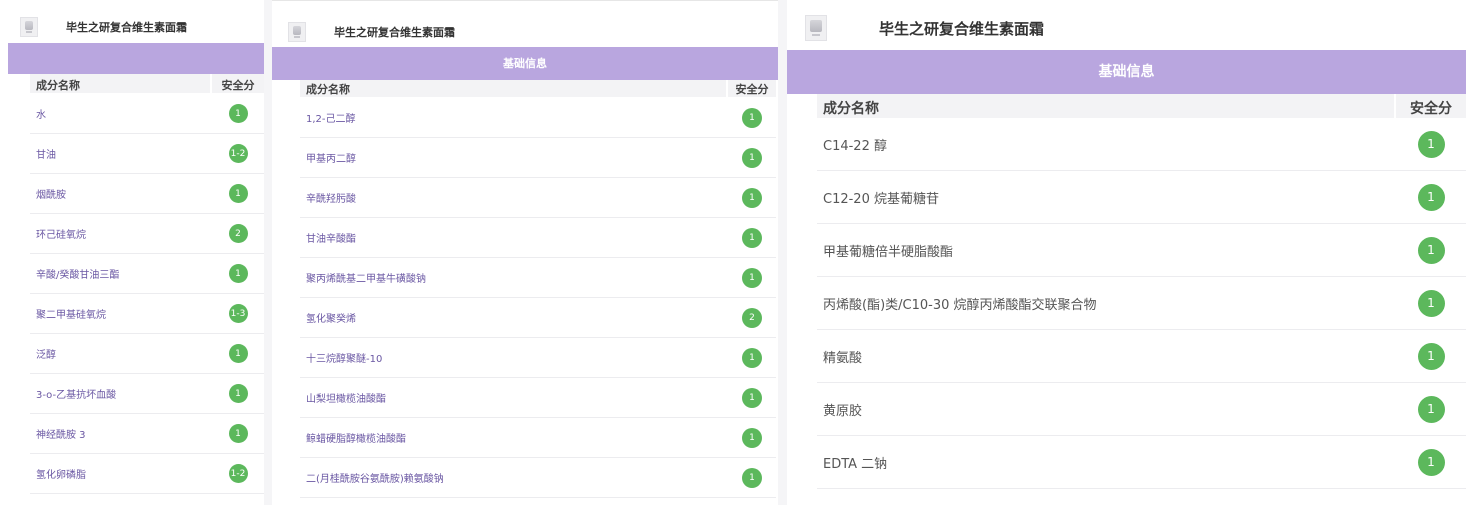 The width and height of the screenshot is (1475, 506). What do you see at coordinates (41, 115) in the screenshot?
I see `ingredient-name: 水` at bounding box center [41, 115].